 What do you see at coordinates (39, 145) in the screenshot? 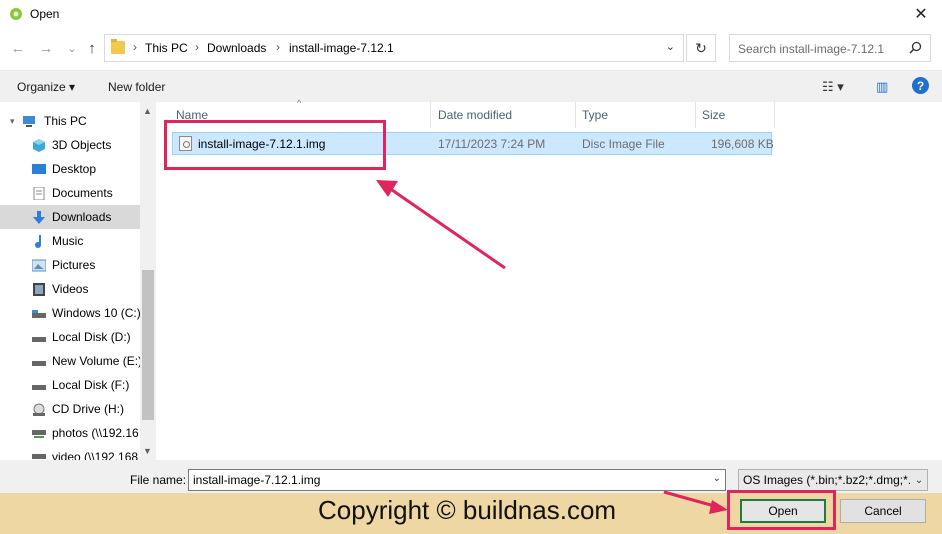
I see `cube-icon` at bounding box center [39, 145].